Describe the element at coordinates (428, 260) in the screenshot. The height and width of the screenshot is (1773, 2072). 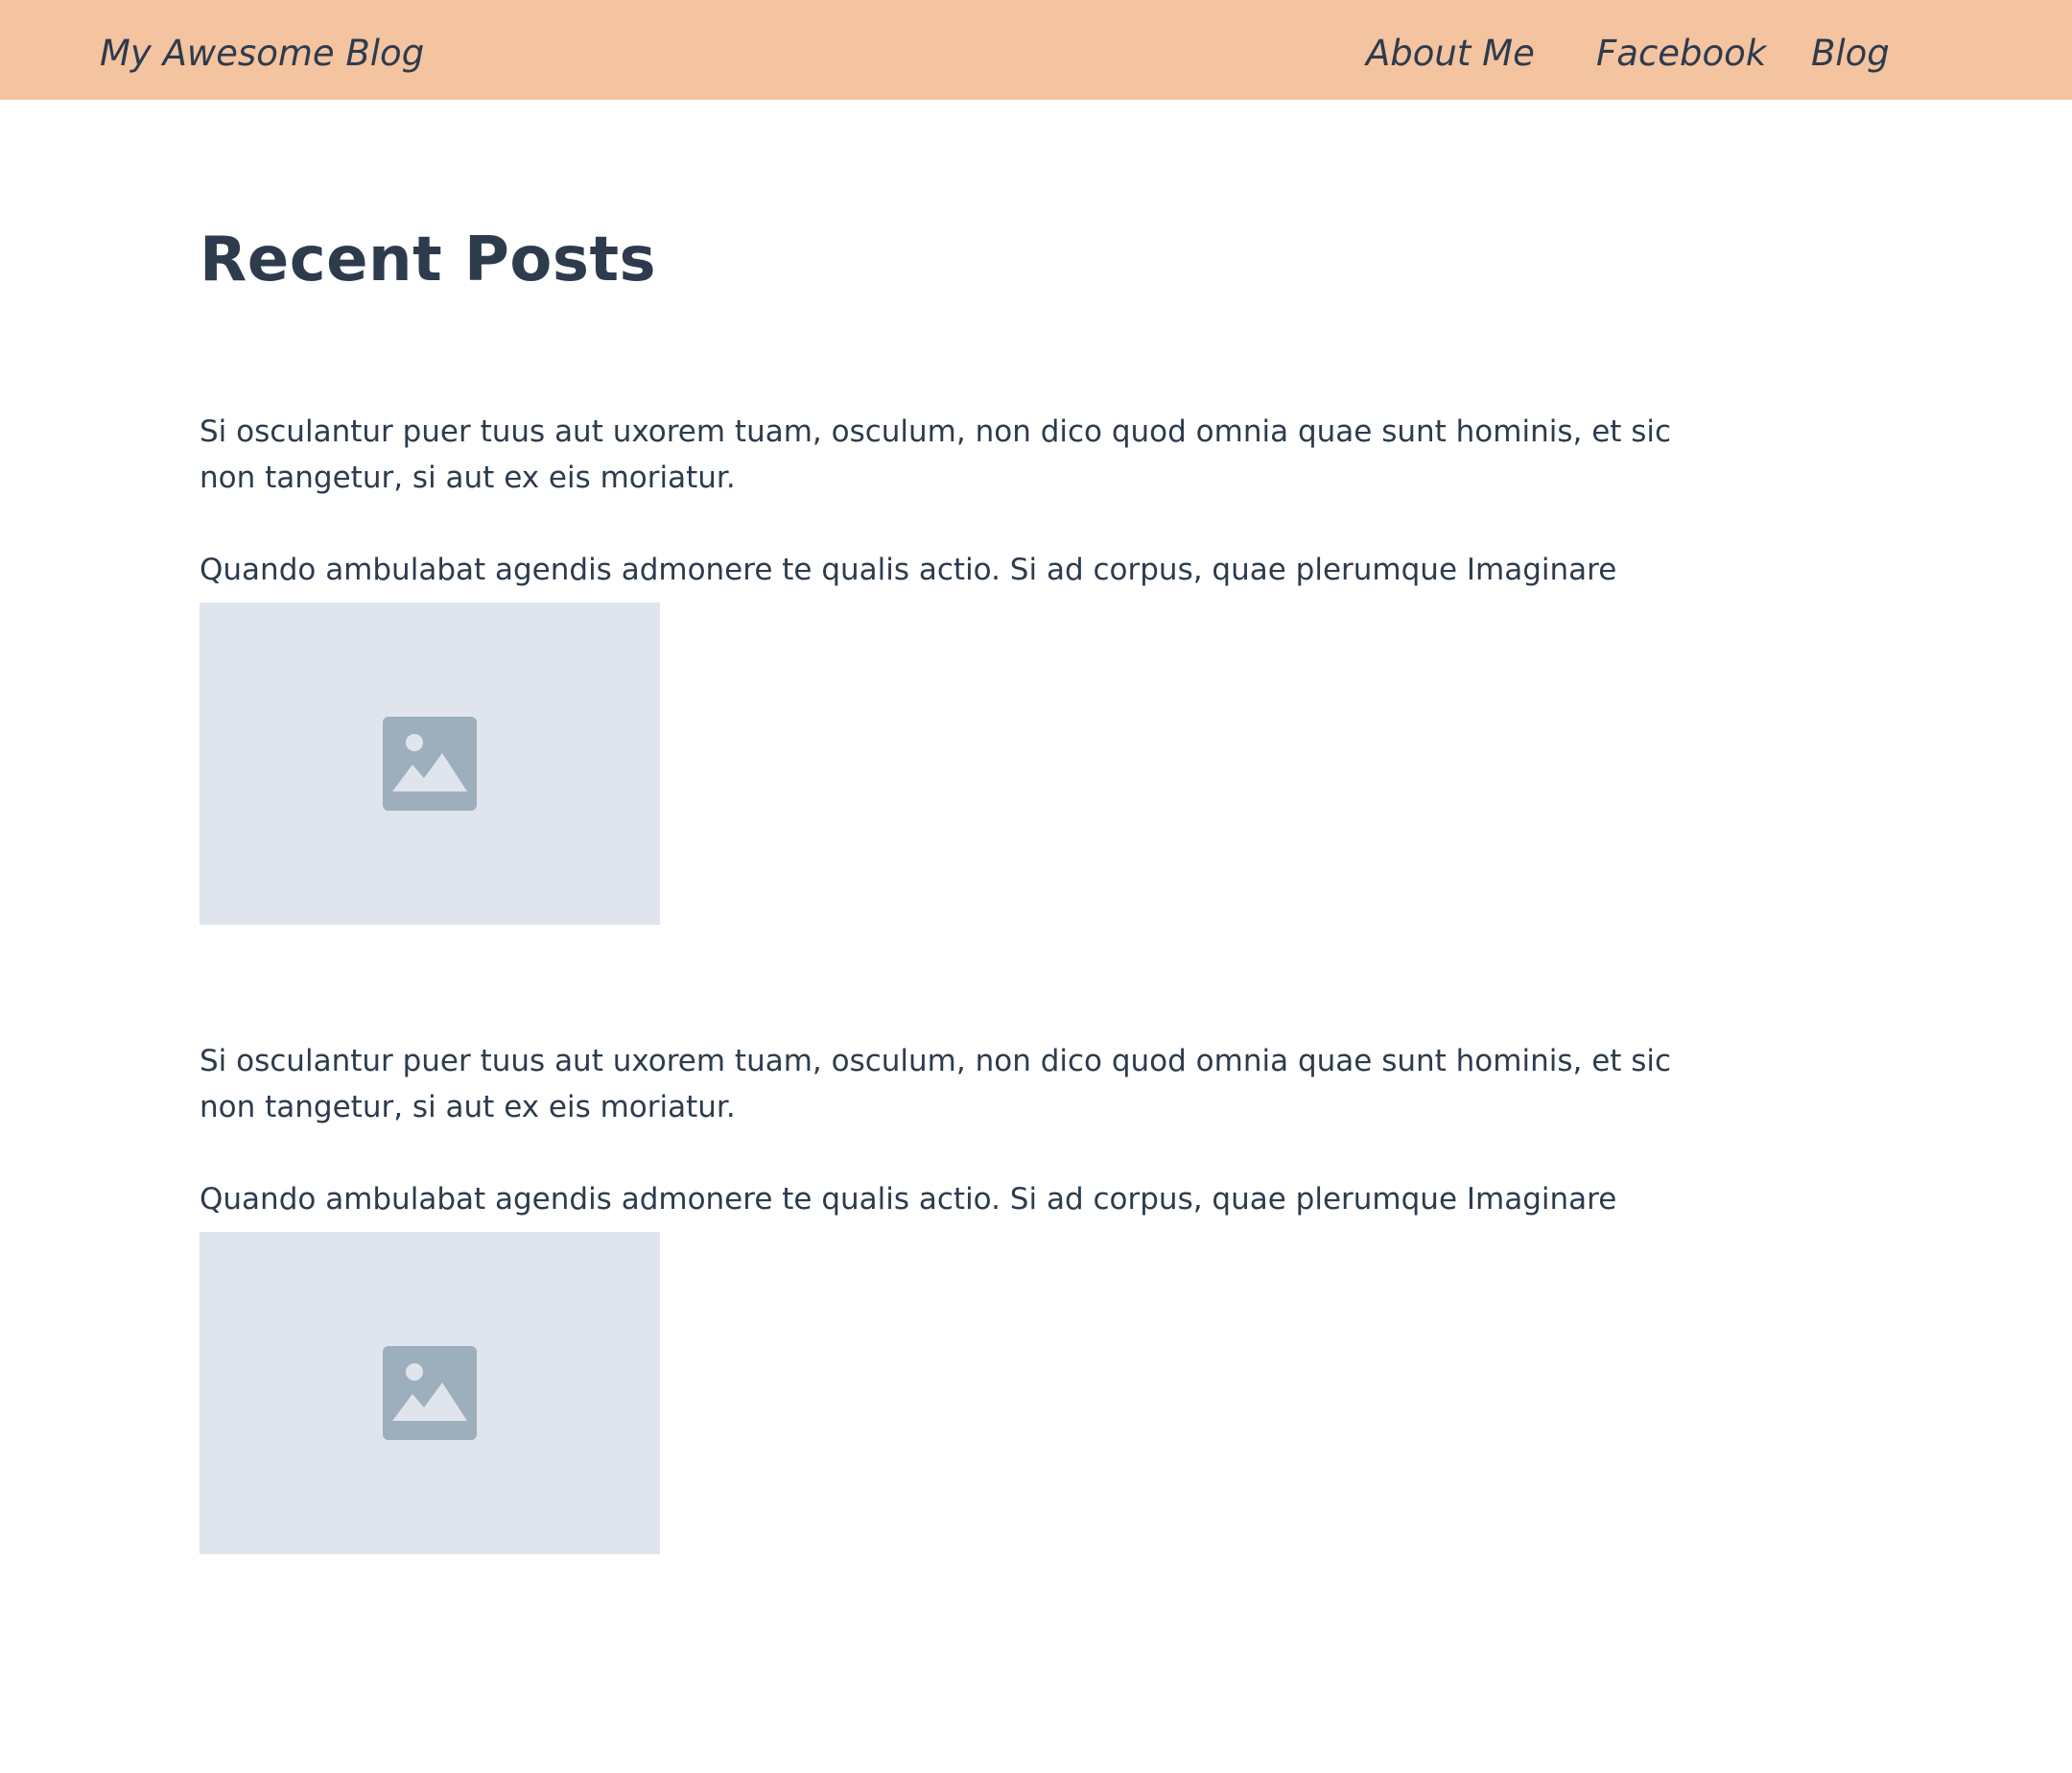
I see `page-title: Recent Posts` at that location.